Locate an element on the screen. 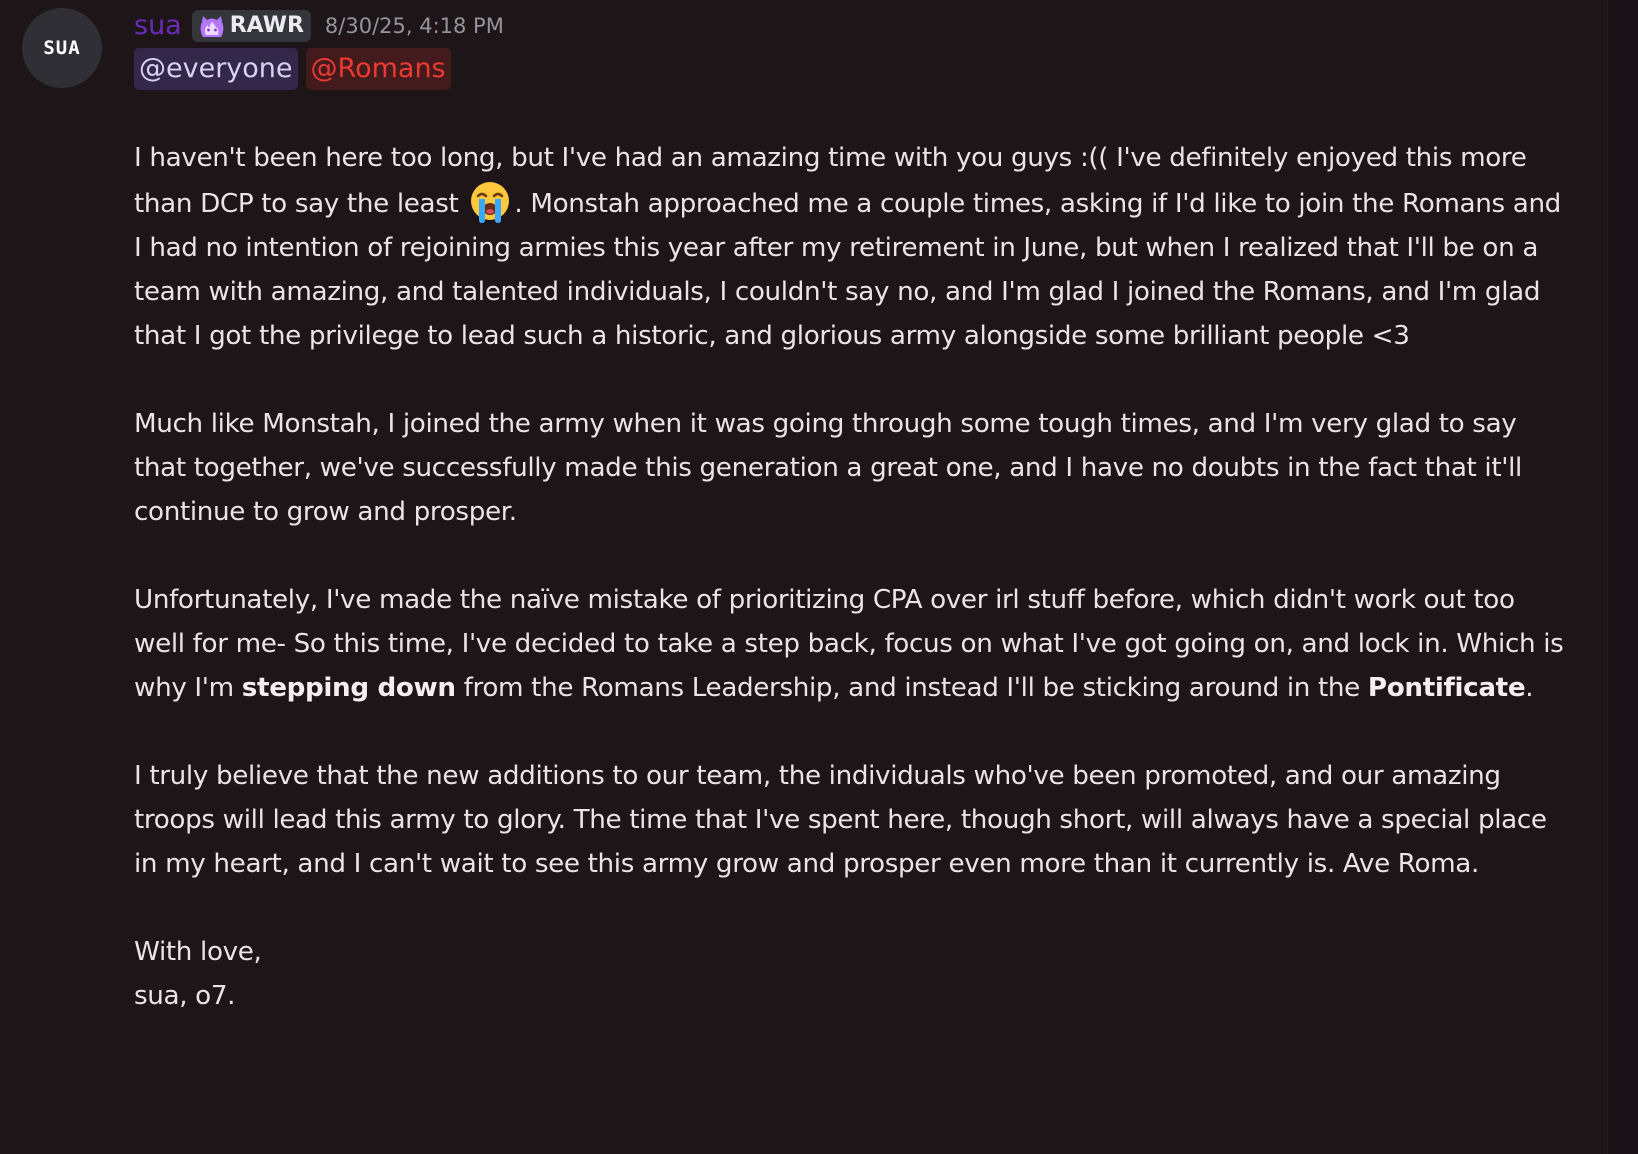  signoff-line: With love, is located at coordinates (198, 952).